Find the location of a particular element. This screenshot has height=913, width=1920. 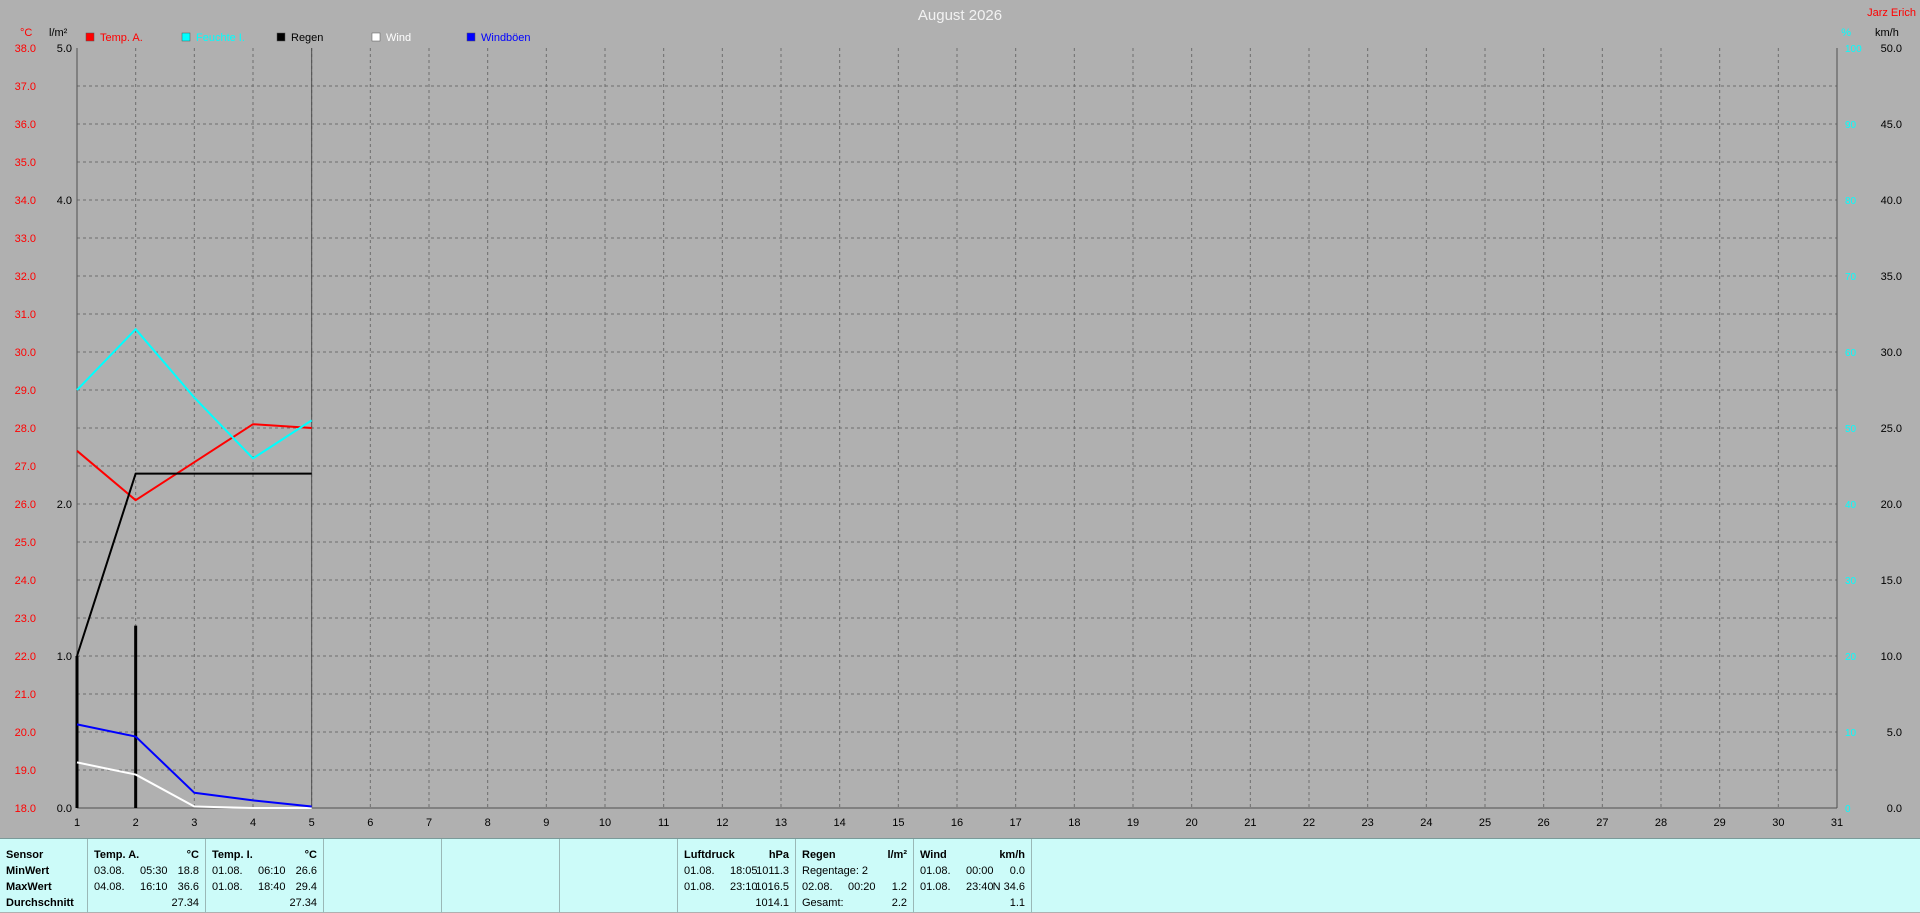

wind-tick-label: 0.0 is located at coordinates (1894, 809).